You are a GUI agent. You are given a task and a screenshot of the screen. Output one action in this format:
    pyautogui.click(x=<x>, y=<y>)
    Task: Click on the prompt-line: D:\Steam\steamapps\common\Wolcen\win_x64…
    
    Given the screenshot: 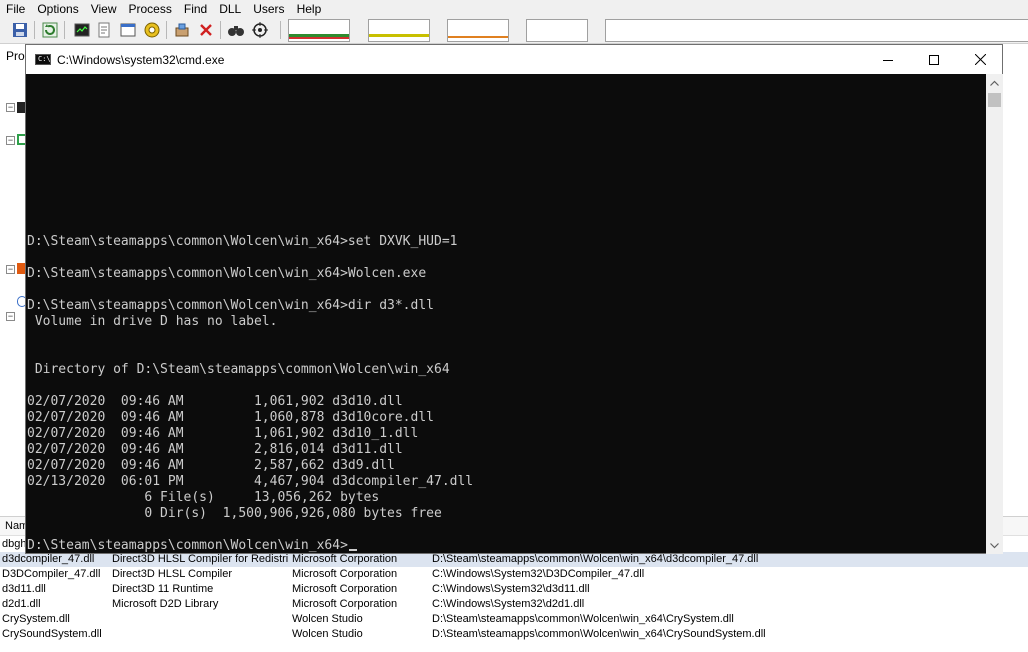 What is the action you would take?
    pyautogui.click(x=192, y=546)
    